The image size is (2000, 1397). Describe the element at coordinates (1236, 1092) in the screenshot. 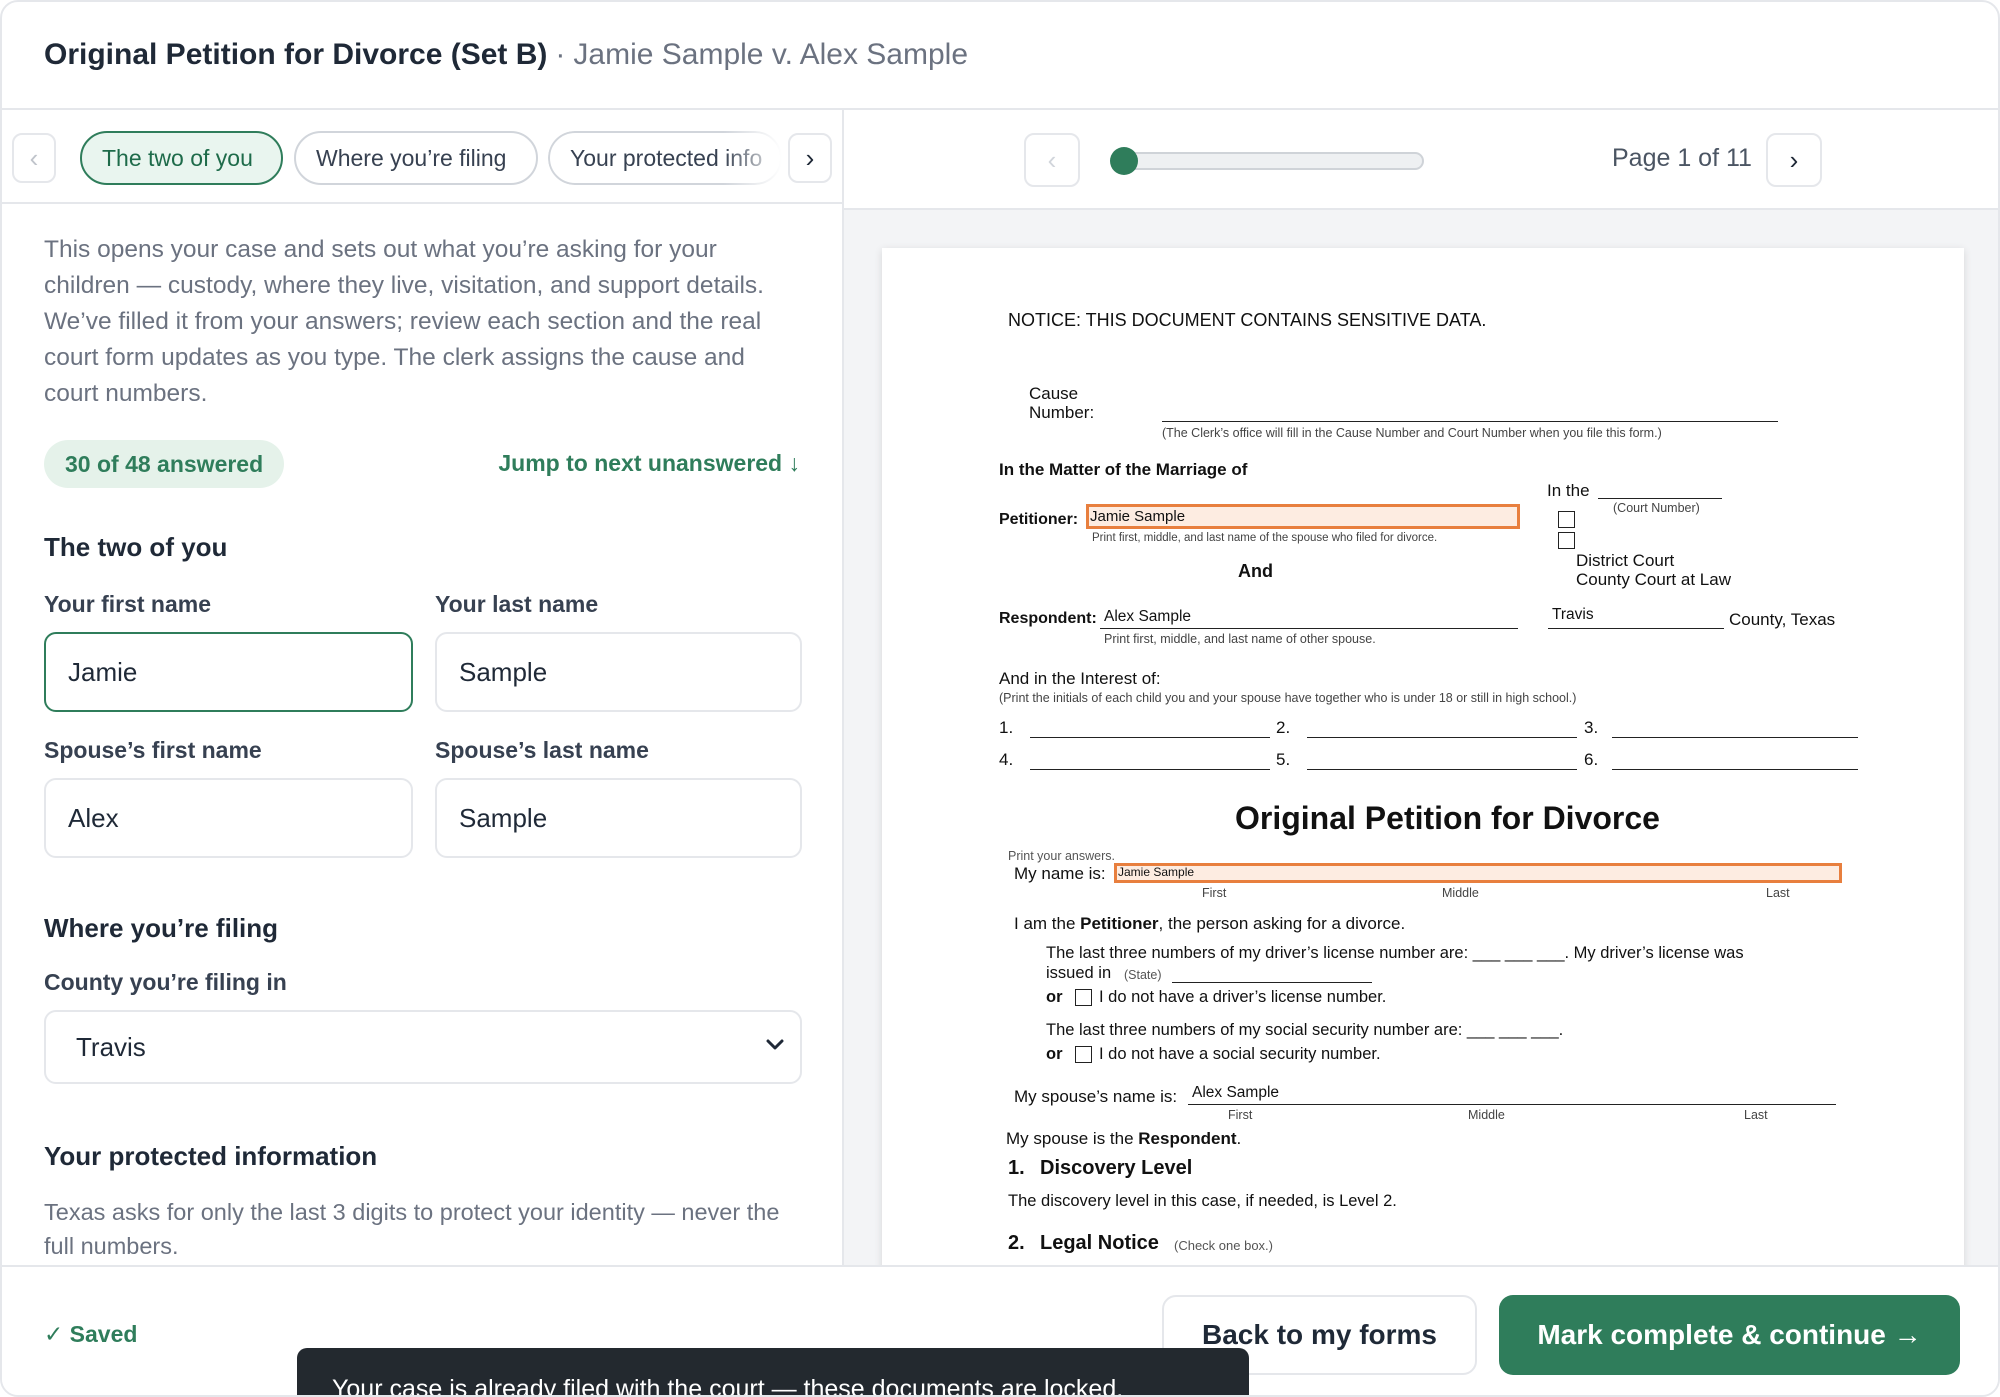

I see `doc-spouse-name-value: Alex Sample` at that location.